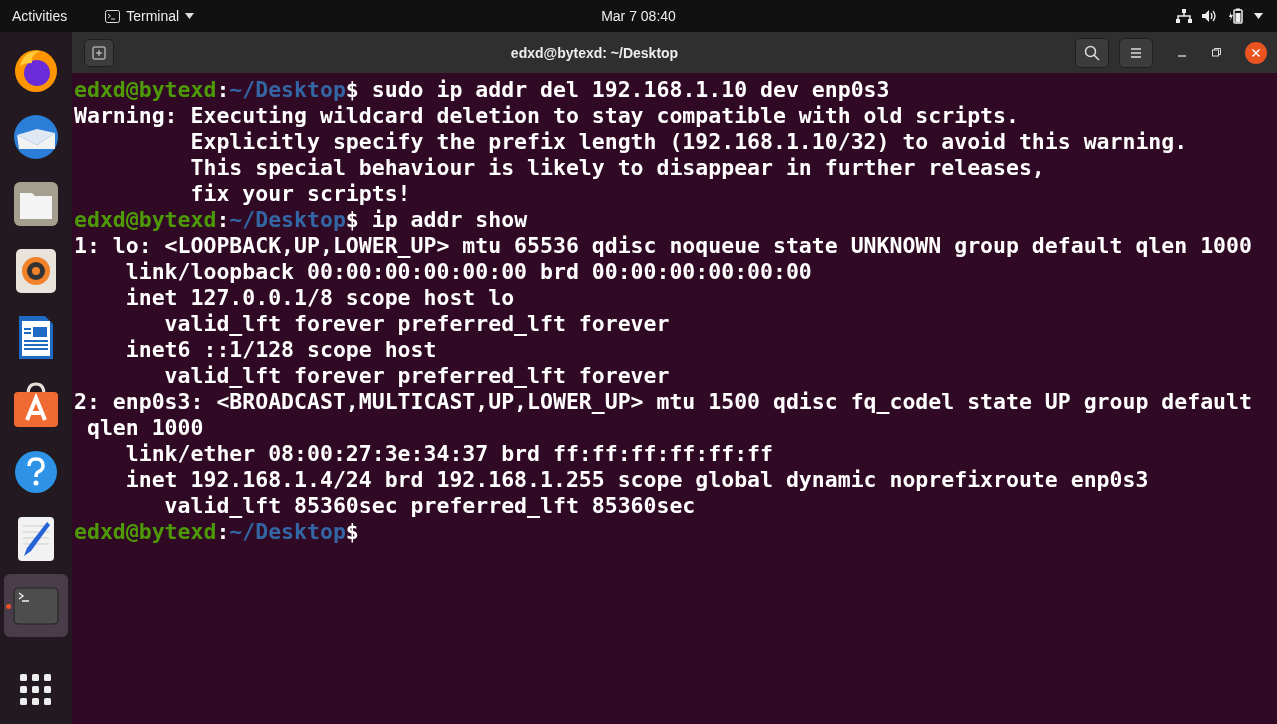 The image size is (1277, 724). Describe the element at coordinates (630, 89) in the screenshot. I see `command-text: sudo ip addr del 192.168.1.10 dev enp0s3` at that location.